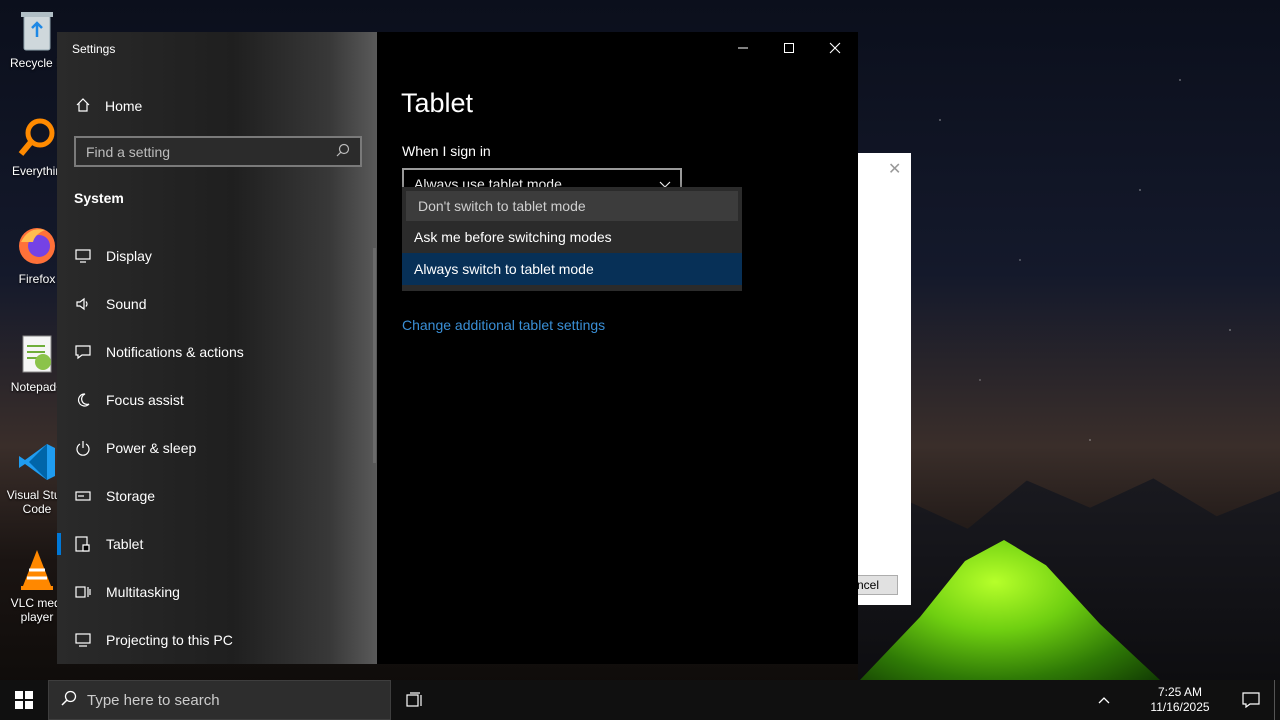 The image size is (1280, 720). Describe the element at coordinates (572, 269) in the screenshot. I see `dropdown-option-always-switch: Always switch to tablet mode` at that location.